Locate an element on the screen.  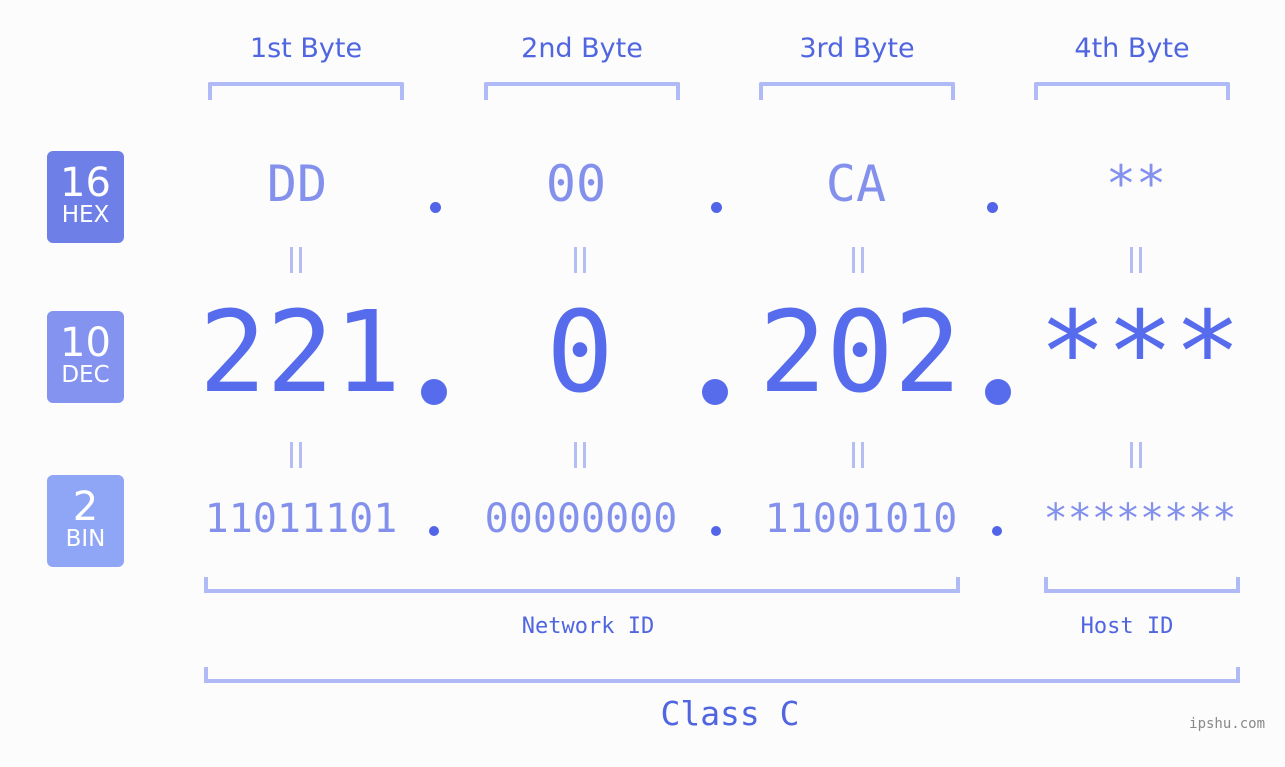
dec-value-3: 202 is located at coordinates (860, 353).